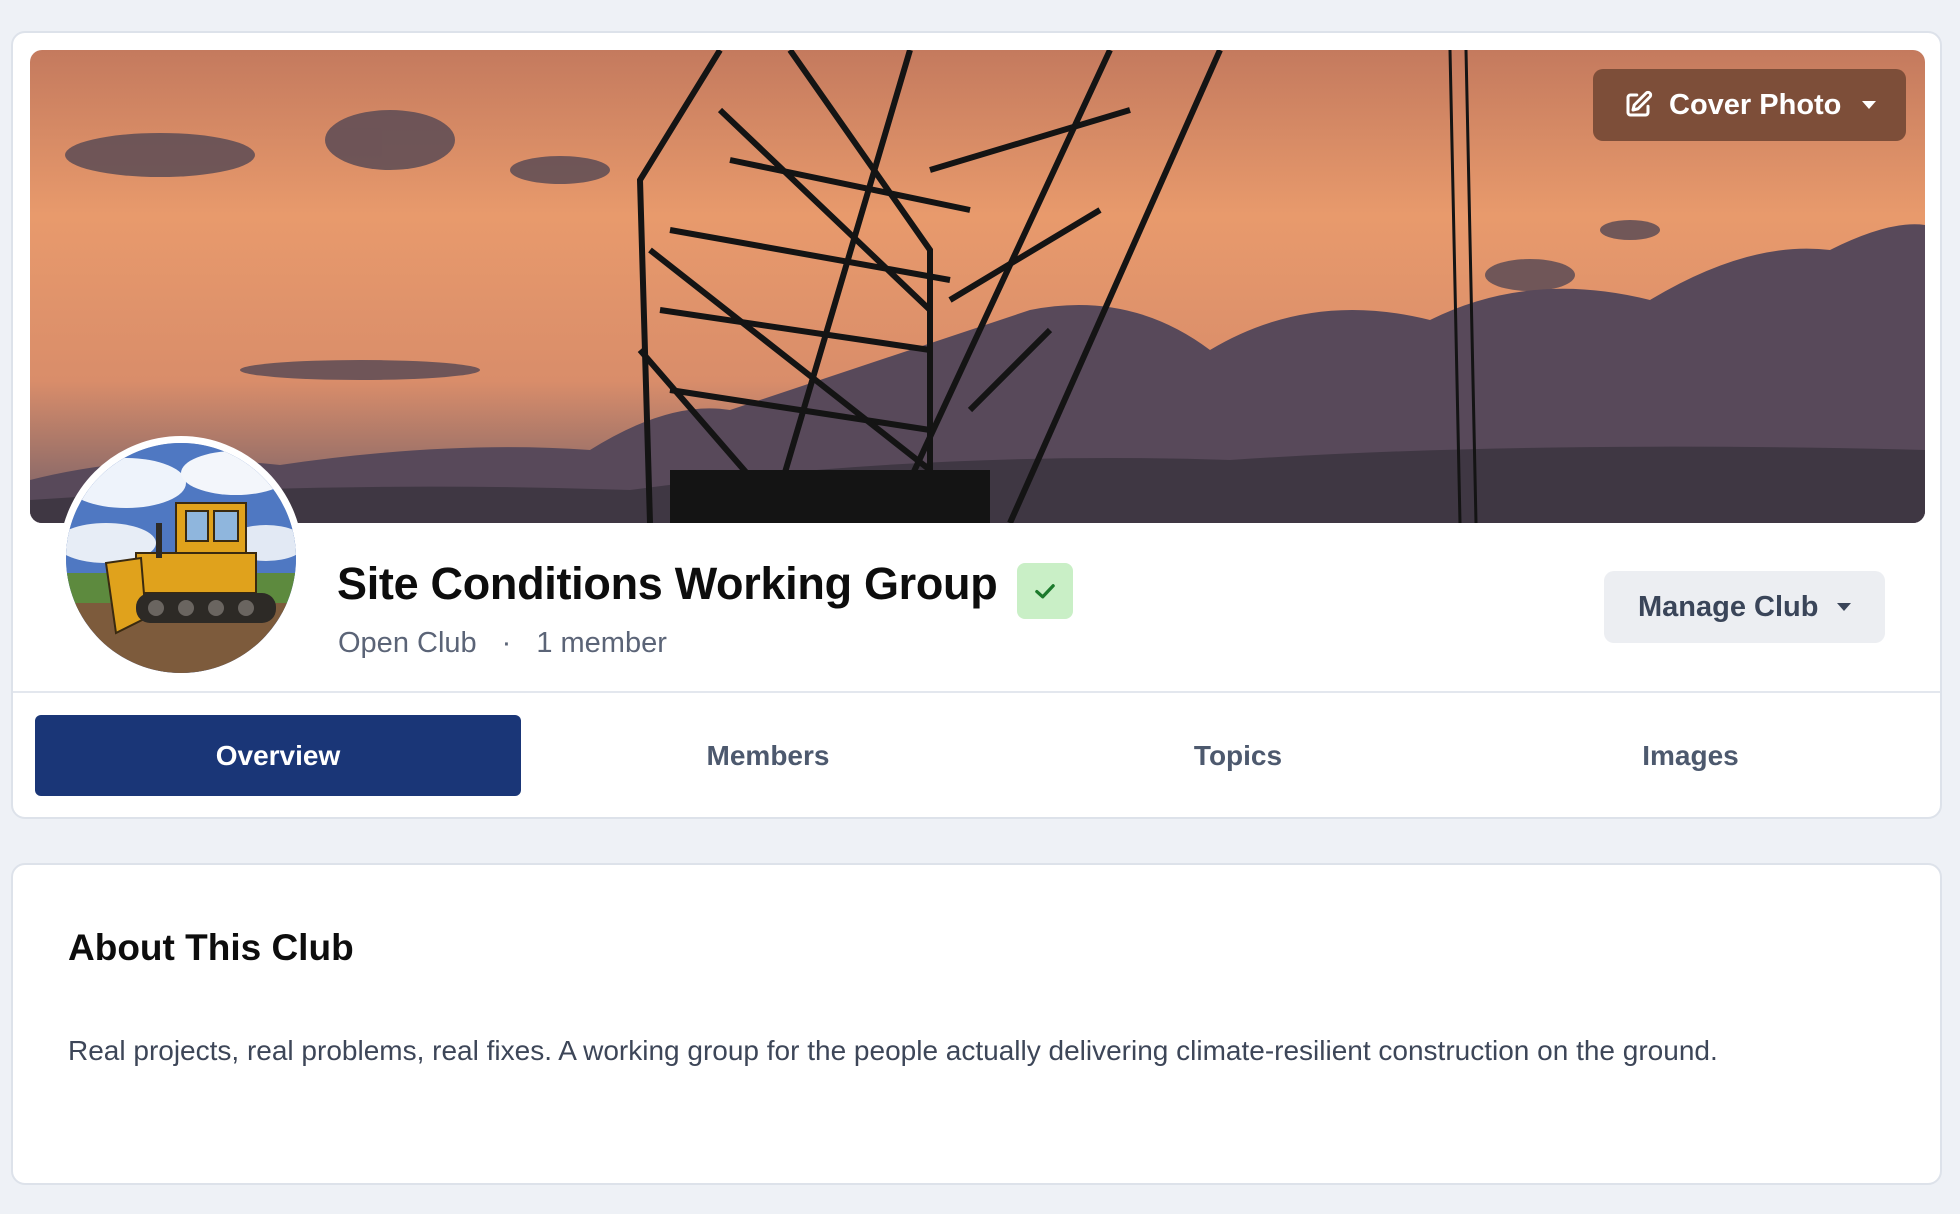 The image size is (1960, 1214). I want to click on tab-overview: Overview, so click(278, 755).